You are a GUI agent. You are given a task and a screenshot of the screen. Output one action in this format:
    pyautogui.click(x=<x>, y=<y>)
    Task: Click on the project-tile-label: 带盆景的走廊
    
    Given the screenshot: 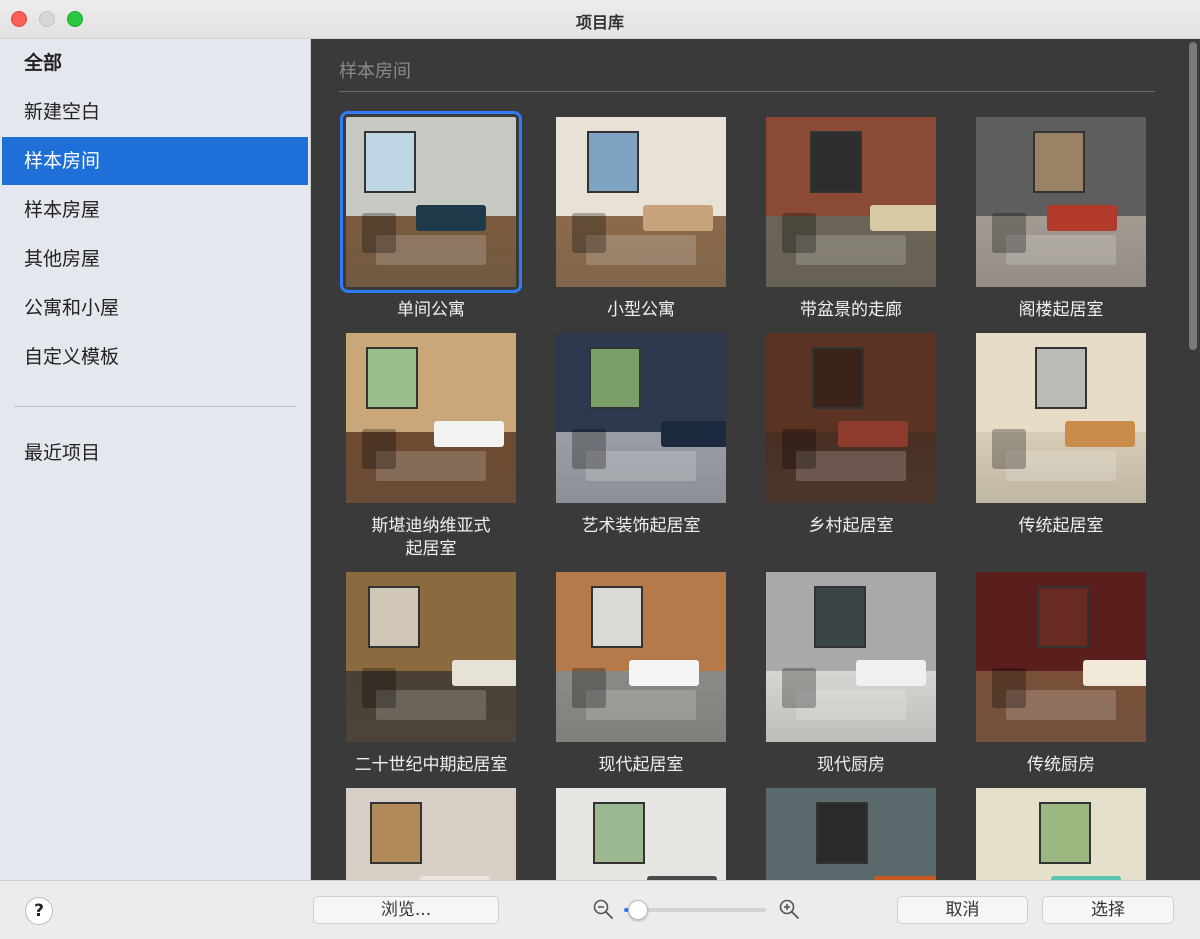 What is the action you would take?
    pyautogui.click(x=851, y=310)
    